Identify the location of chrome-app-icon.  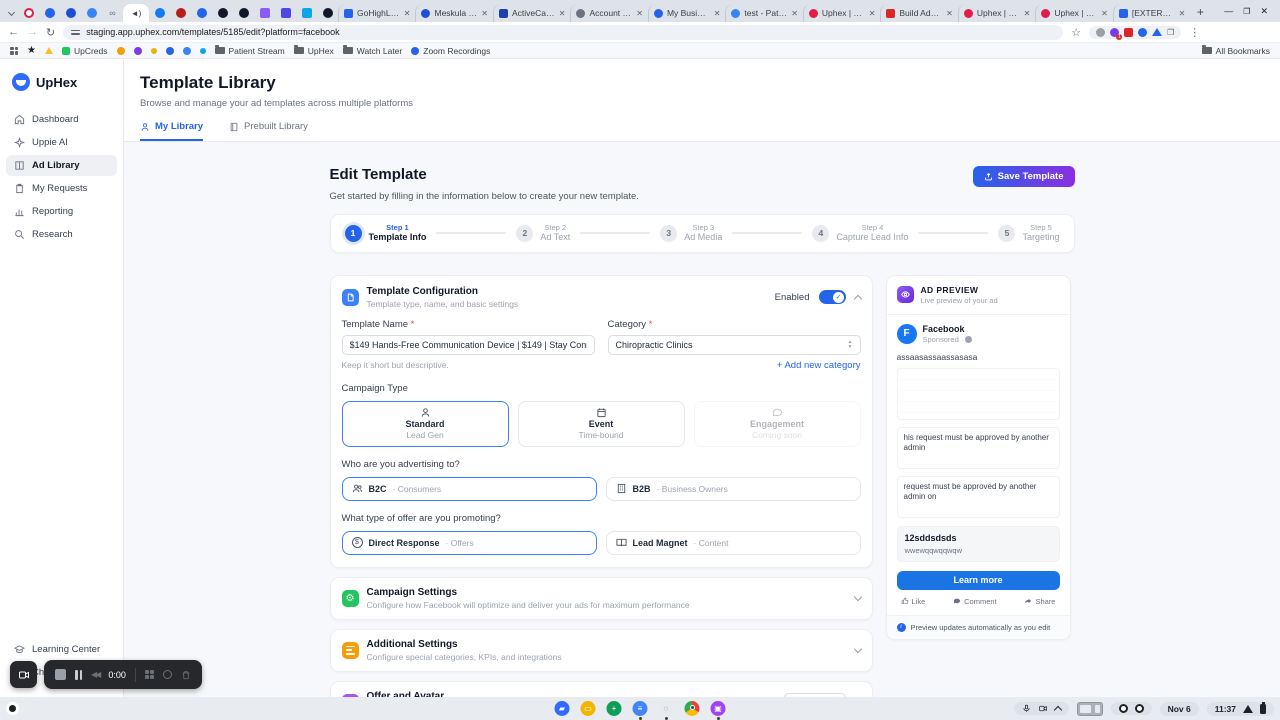
(692, 708).